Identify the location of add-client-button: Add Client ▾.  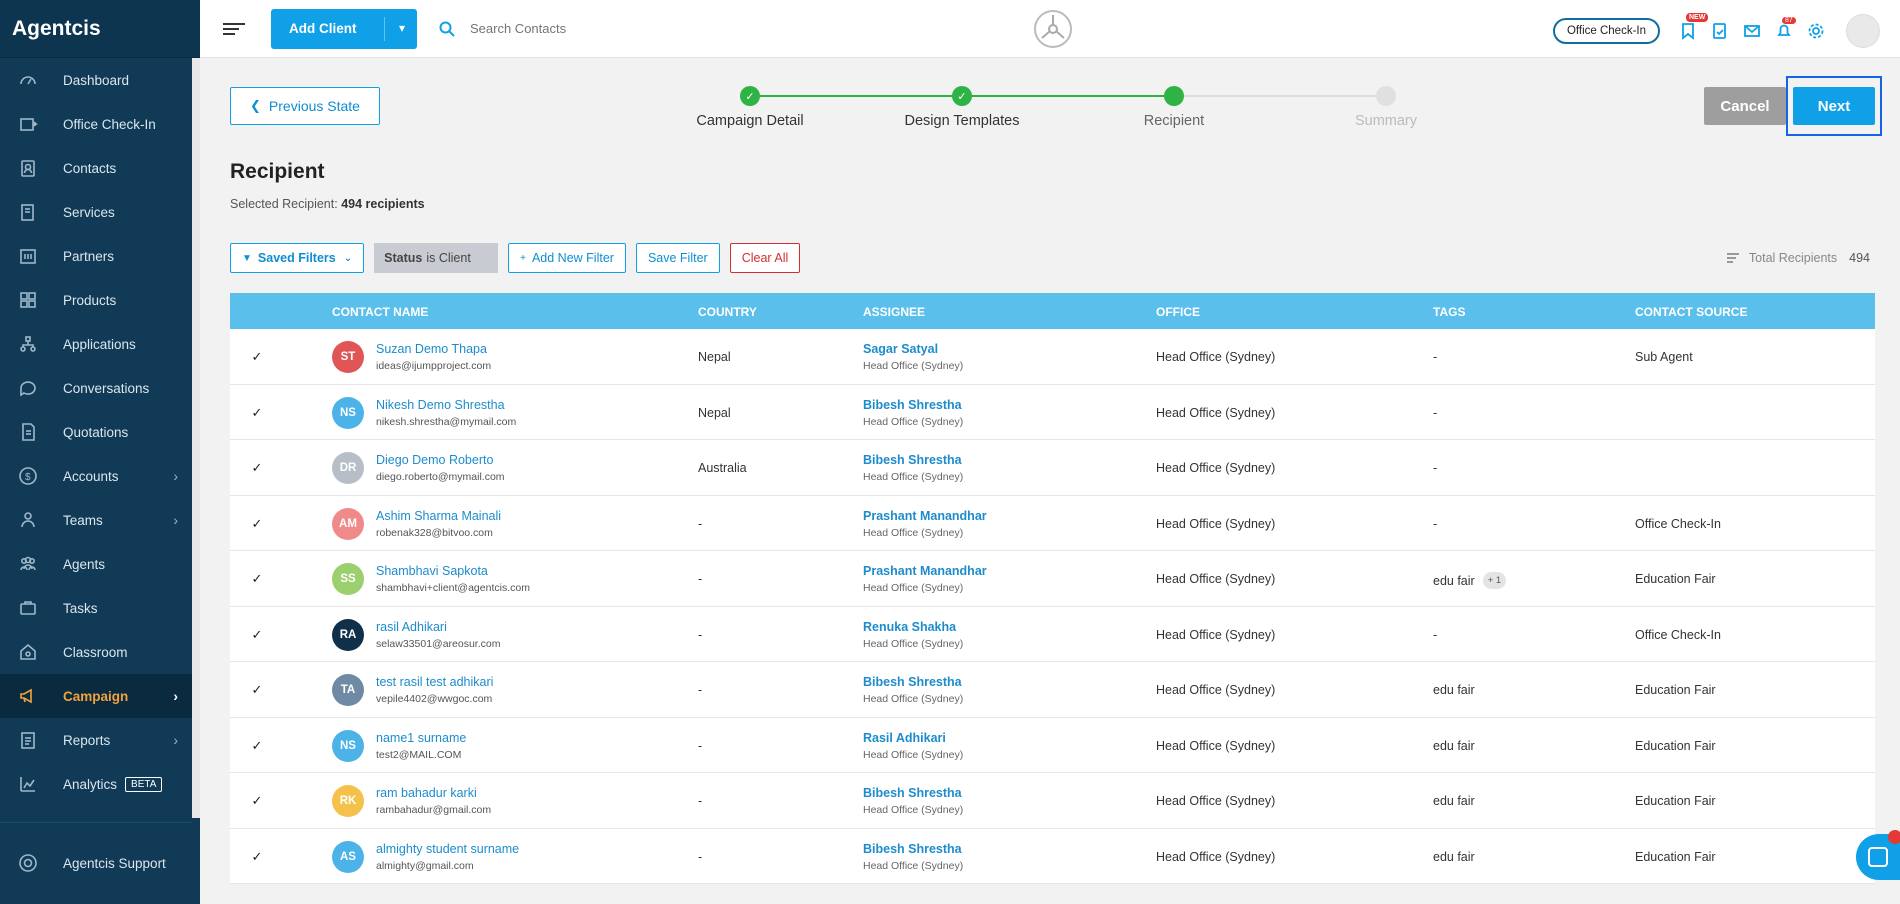
(344, 28).